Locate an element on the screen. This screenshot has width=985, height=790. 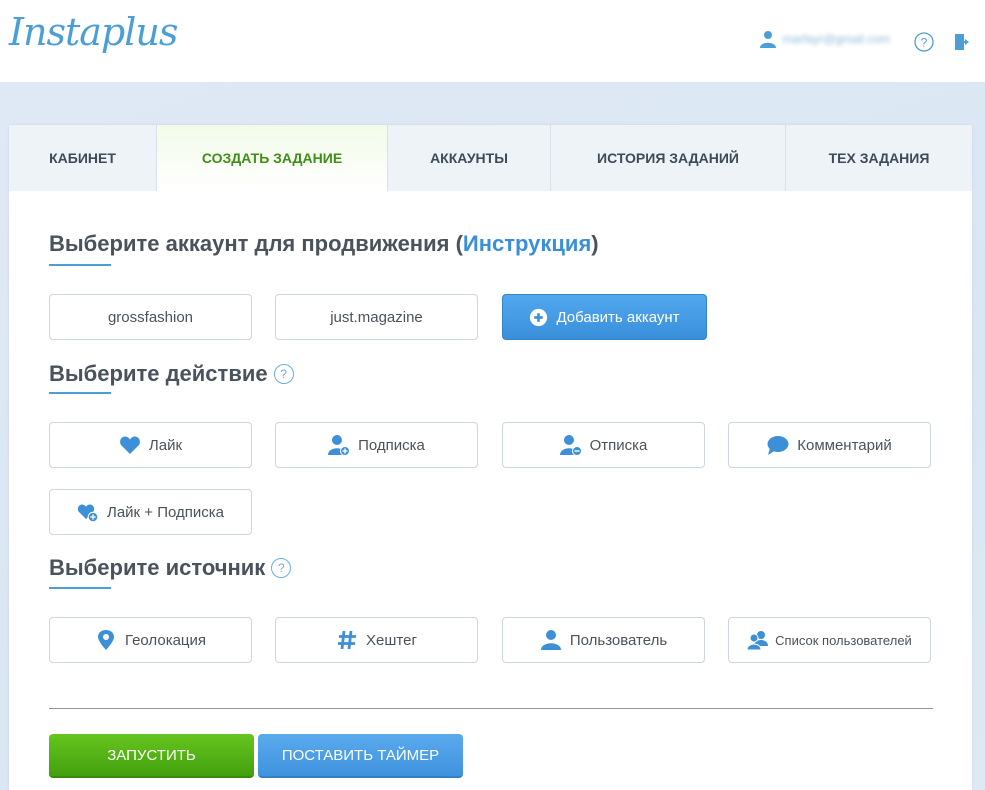
source-help-icon: ? is located at coordinates (281, 568).